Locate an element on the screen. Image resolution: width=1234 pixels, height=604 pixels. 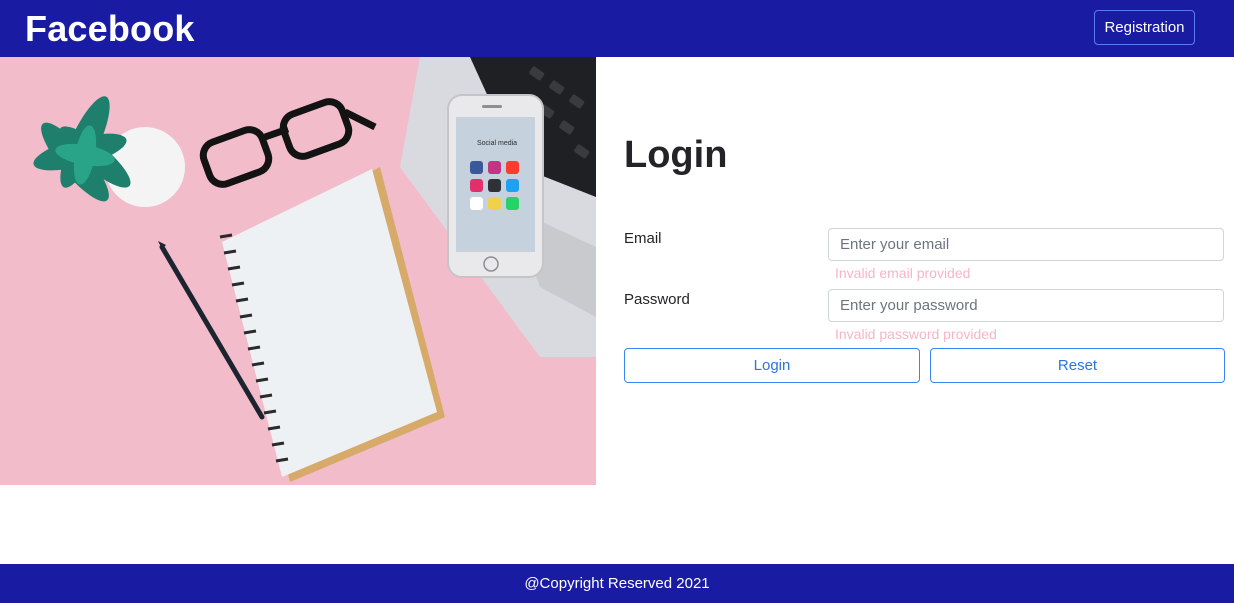
password-field is located at coordinates (1026, 305).